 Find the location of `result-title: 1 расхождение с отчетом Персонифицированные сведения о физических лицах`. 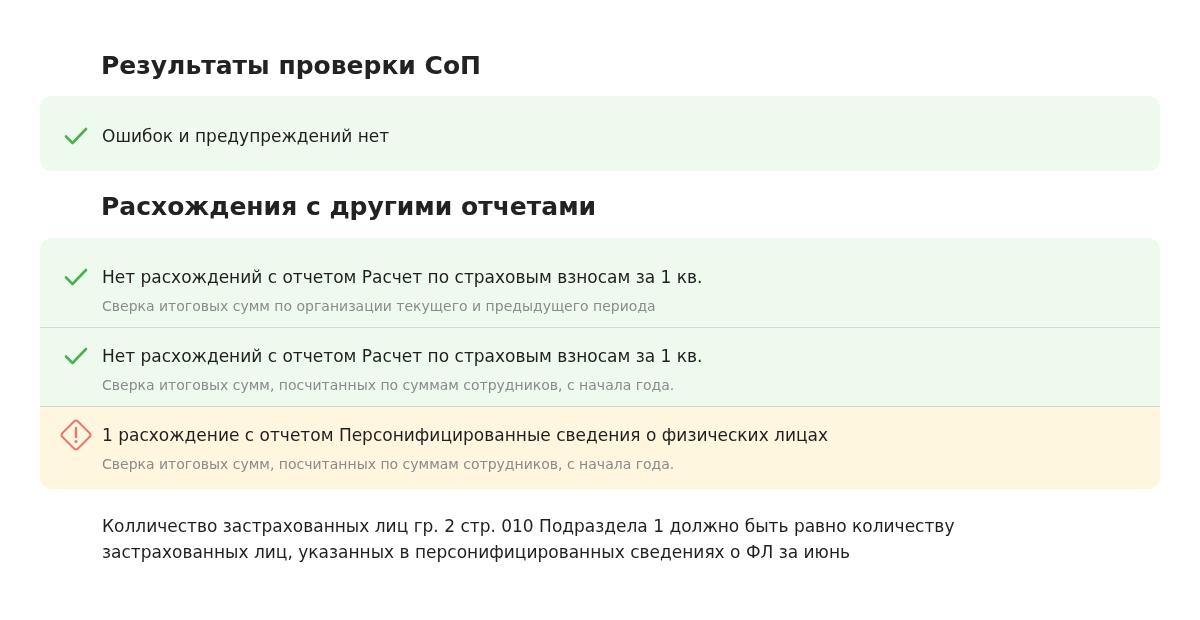

result-title: 1 расхождение с отчетом Персонифицированные сведения о физических лицах is located at coordinates (465, 435).